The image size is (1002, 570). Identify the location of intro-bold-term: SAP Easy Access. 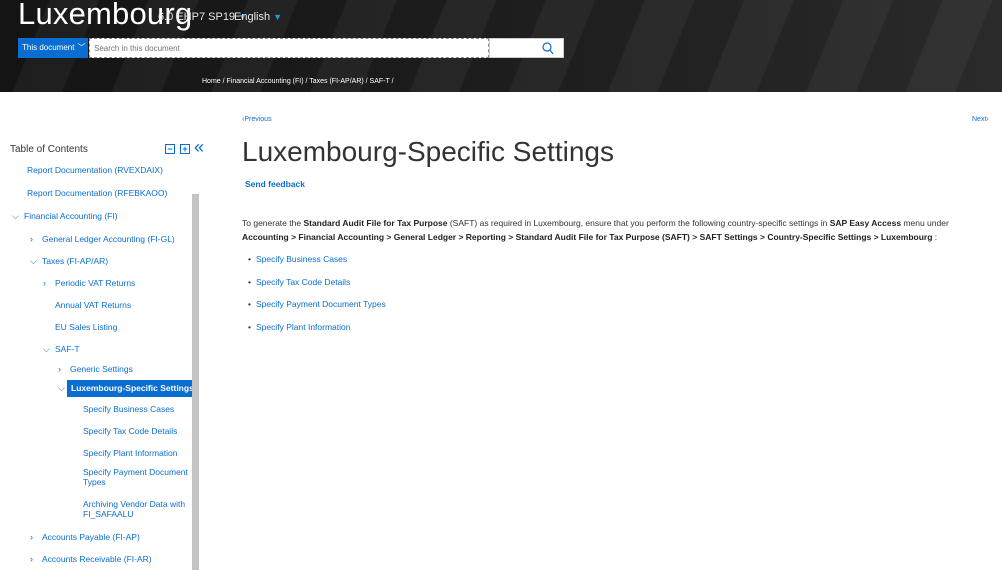
(865, 223).